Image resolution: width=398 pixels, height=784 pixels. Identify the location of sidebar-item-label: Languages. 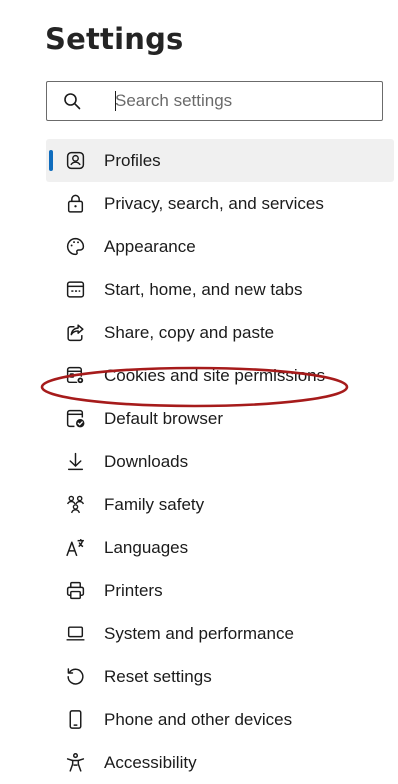
(146, 547).